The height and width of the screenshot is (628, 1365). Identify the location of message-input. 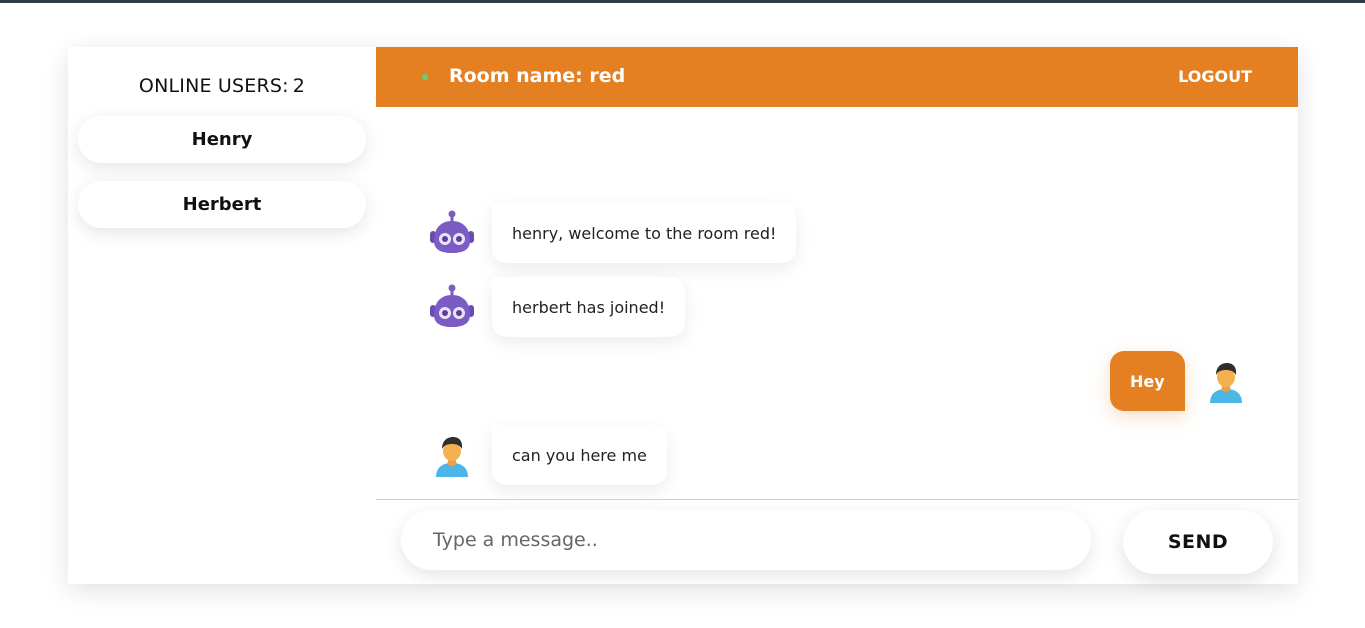
(753, 540).